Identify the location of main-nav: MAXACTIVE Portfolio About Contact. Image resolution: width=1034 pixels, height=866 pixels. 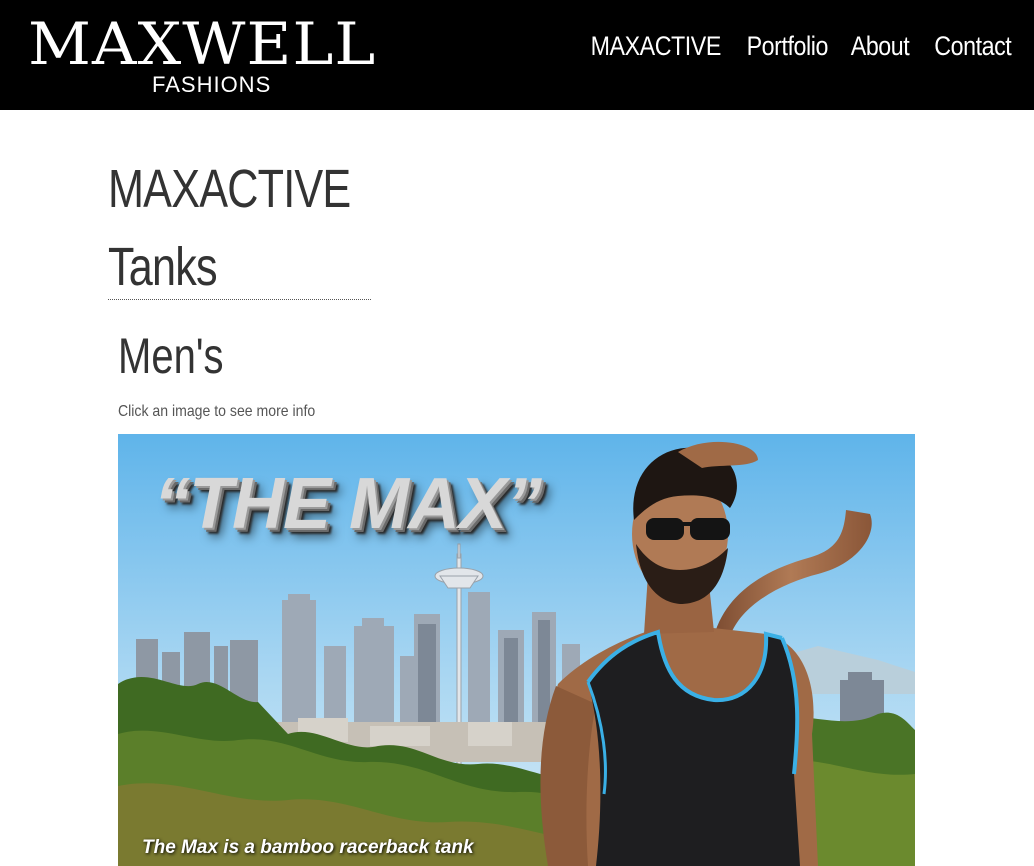
(799, 46).